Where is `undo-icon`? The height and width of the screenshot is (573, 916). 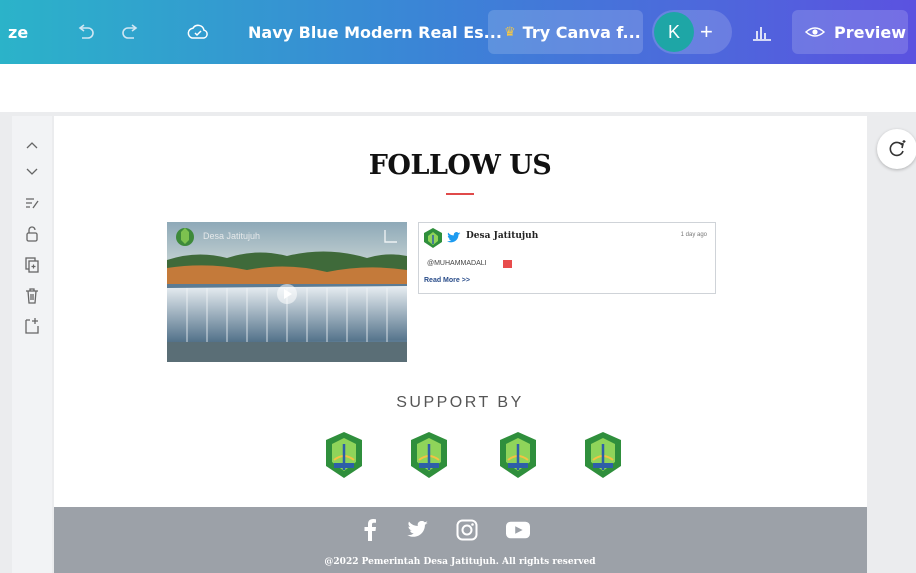 undo-icon is located at coordinates (86, 31).